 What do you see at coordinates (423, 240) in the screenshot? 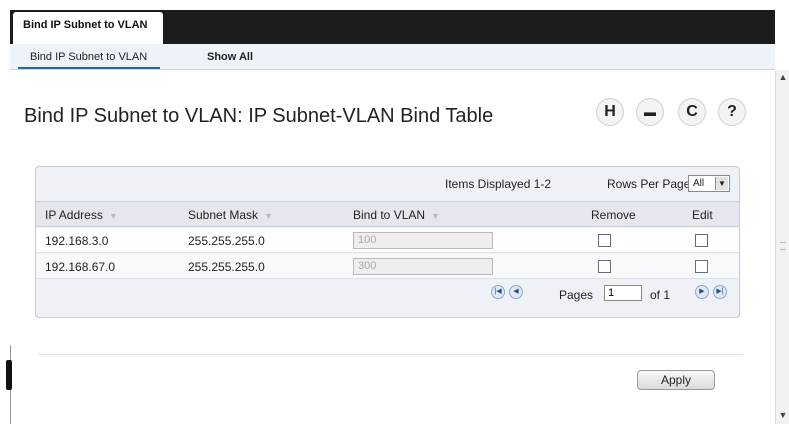
I see `bind-to-vlan-field: 100` at bounding box center [423, 240].